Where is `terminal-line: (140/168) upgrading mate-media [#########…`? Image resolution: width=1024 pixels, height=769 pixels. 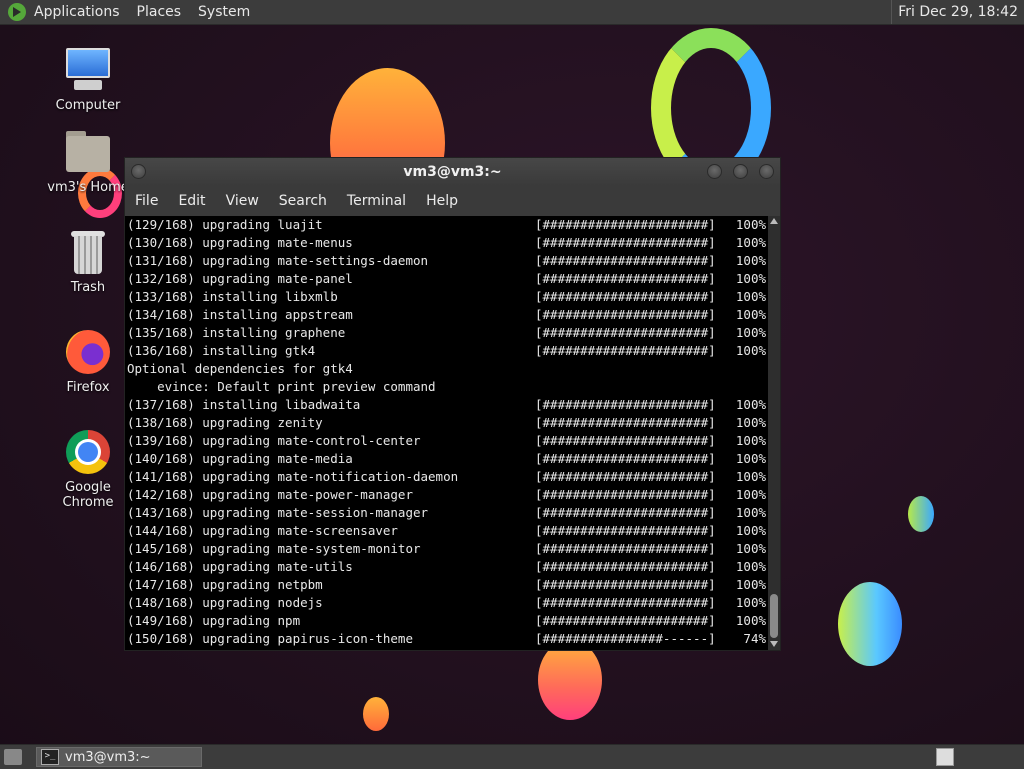 terminal-line: (140/168) upgrading mate-media [#########… is located at coordinates (446, 459).